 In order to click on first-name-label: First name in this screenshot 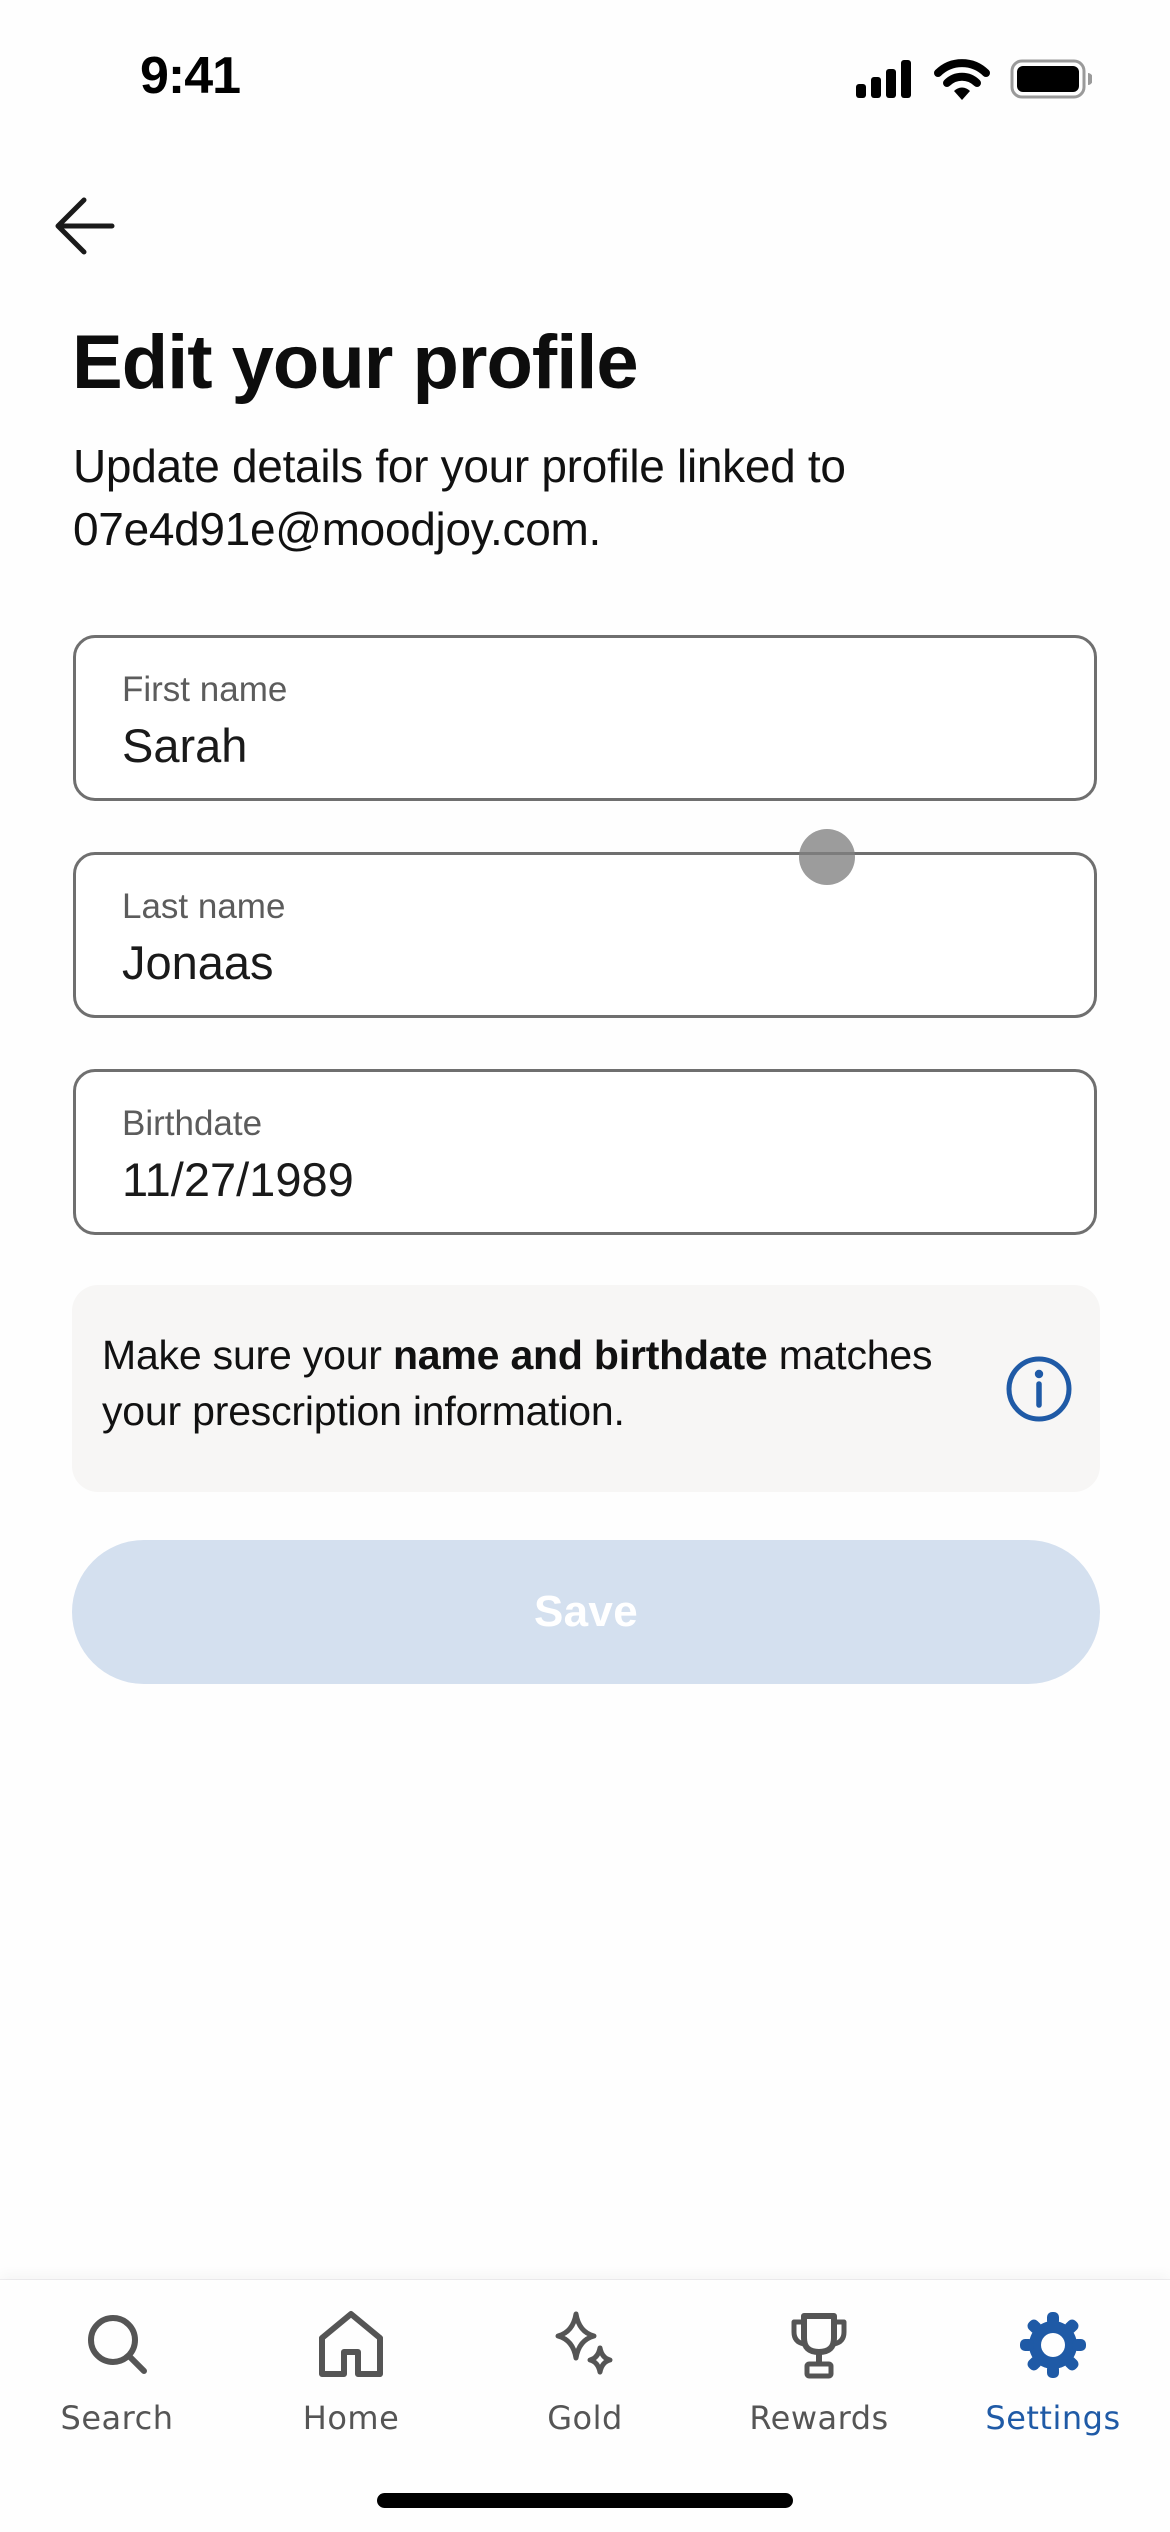, I will do `click(205, 689)`.